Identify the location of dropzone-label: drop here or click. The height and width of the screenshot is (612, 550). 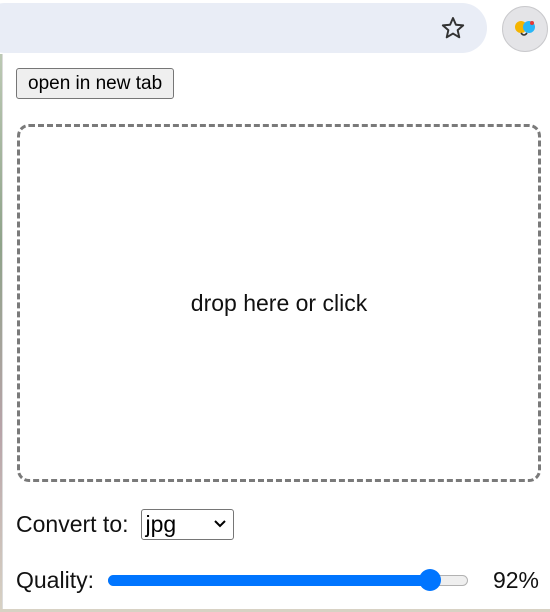
(279, 302).